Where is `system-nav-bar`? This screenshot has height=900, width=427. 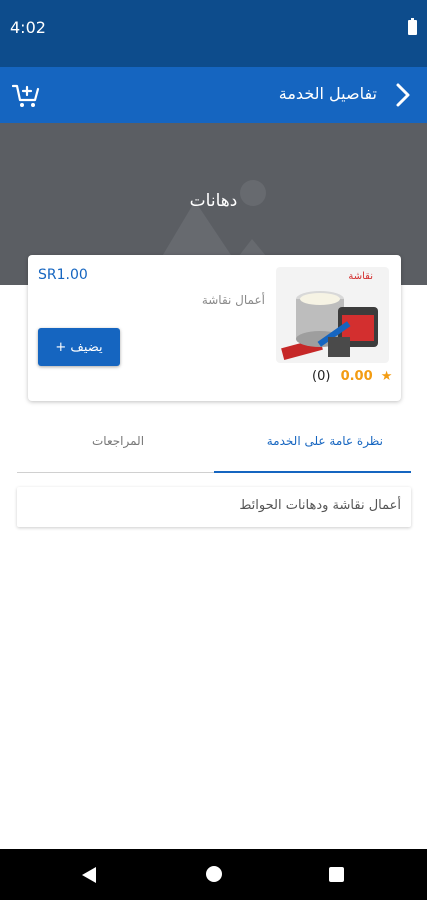
system-nav-bar is located at coordinates (213, 874).